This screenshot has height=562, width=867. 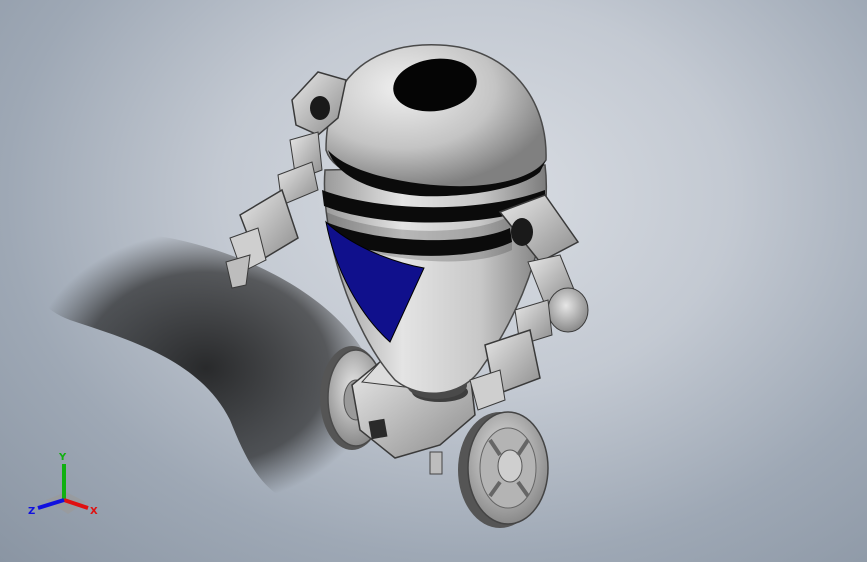 I want to click on right-wheel, so click(x=503, y=469).